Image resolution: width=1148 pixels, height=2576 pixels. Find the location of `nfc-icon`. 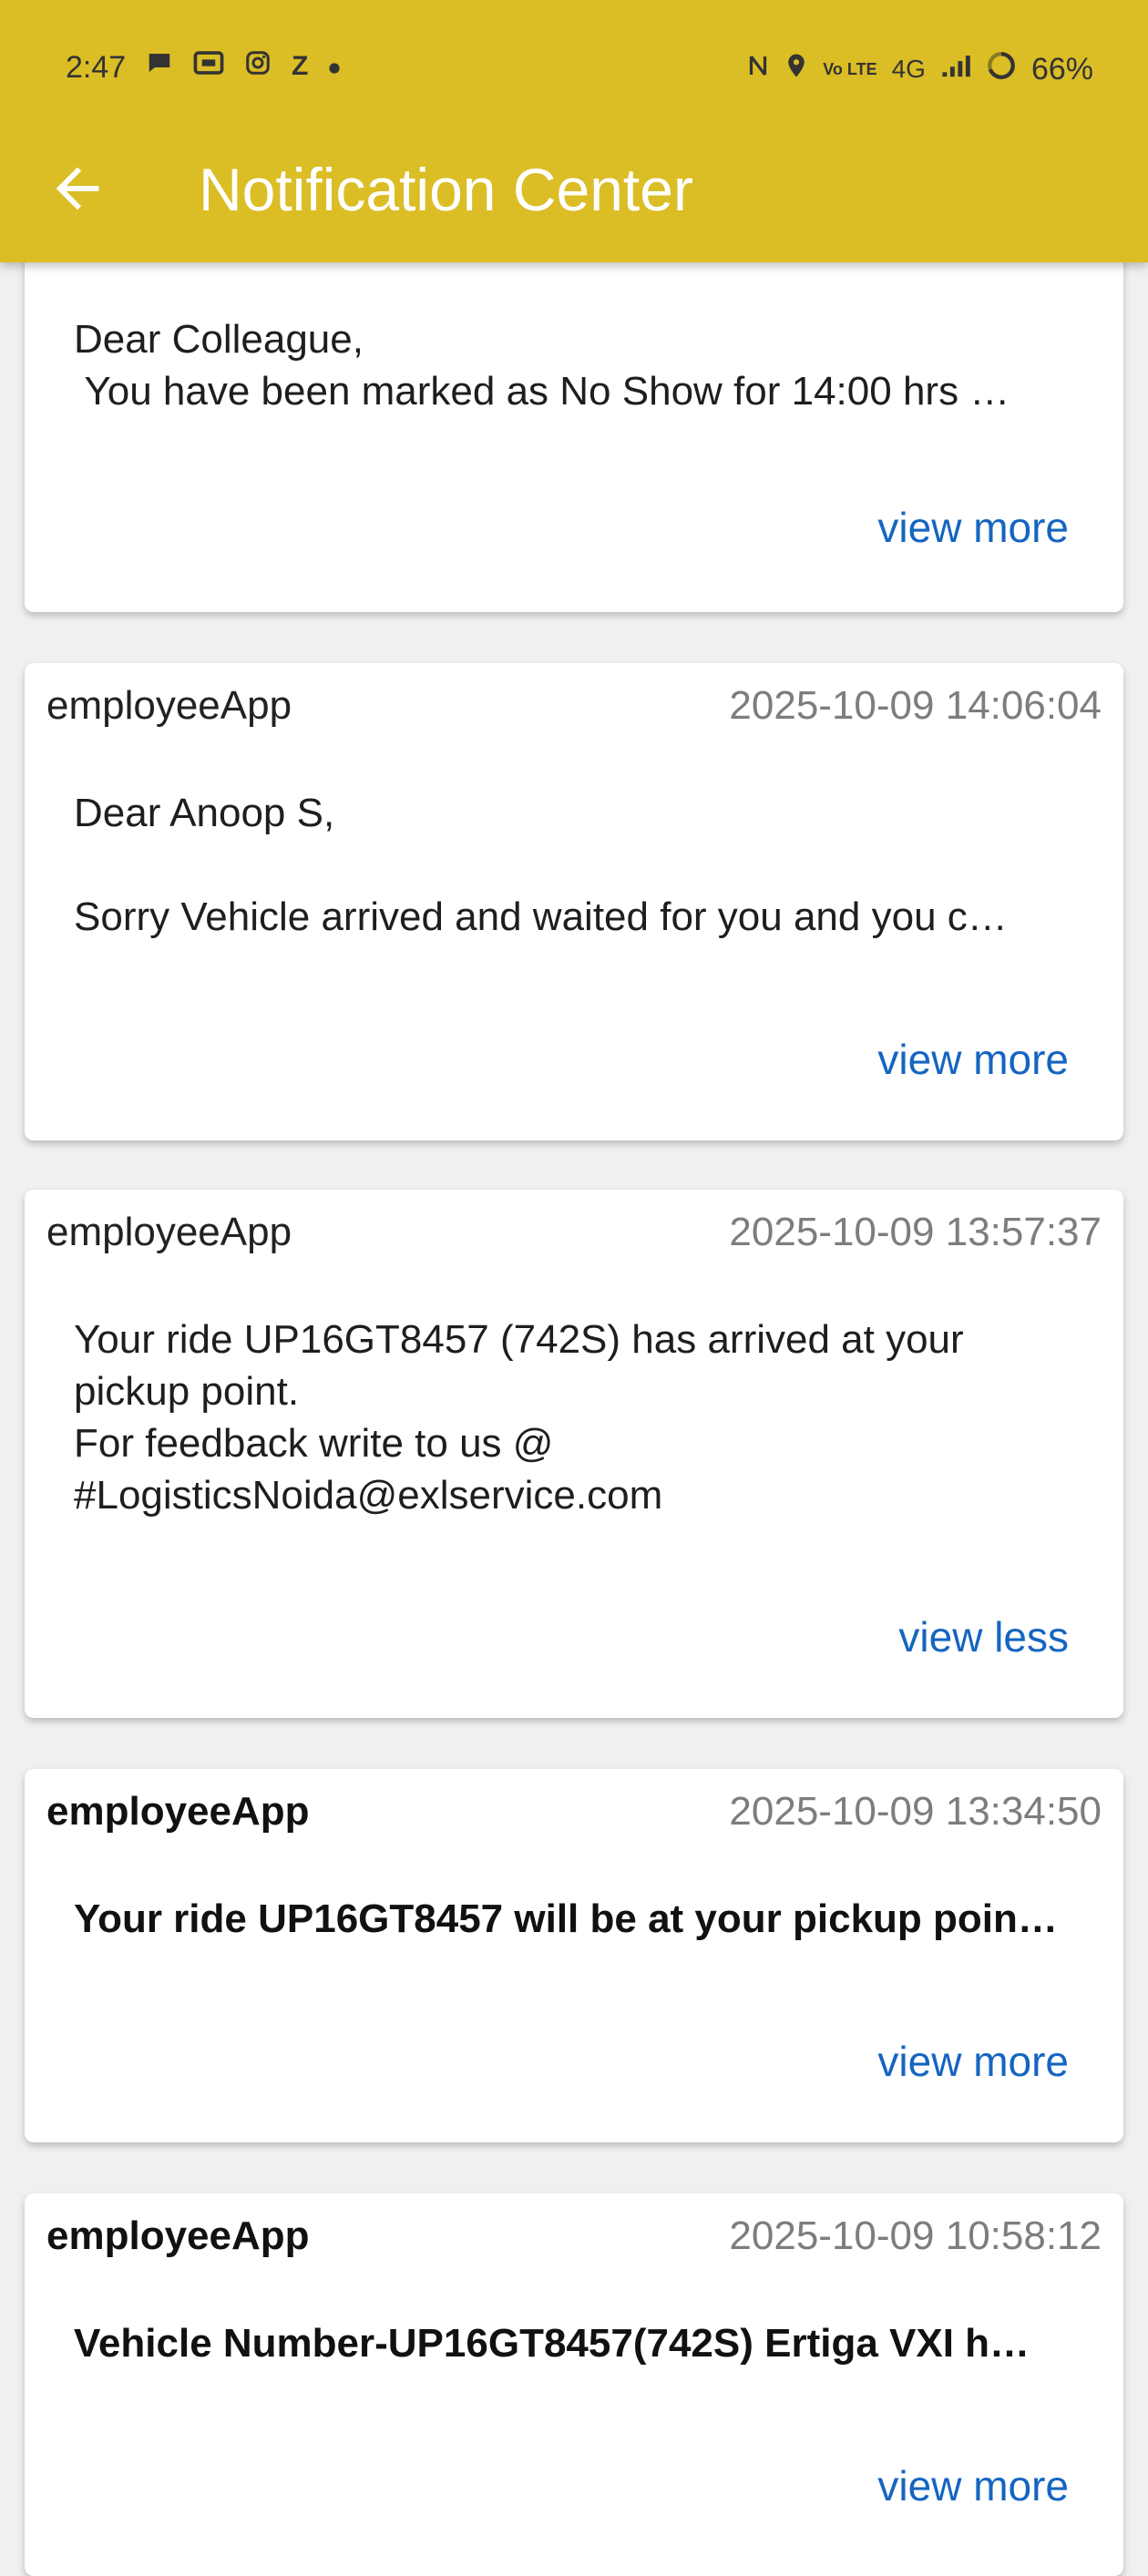

nfc-icon is located at coordinates (758, 69).